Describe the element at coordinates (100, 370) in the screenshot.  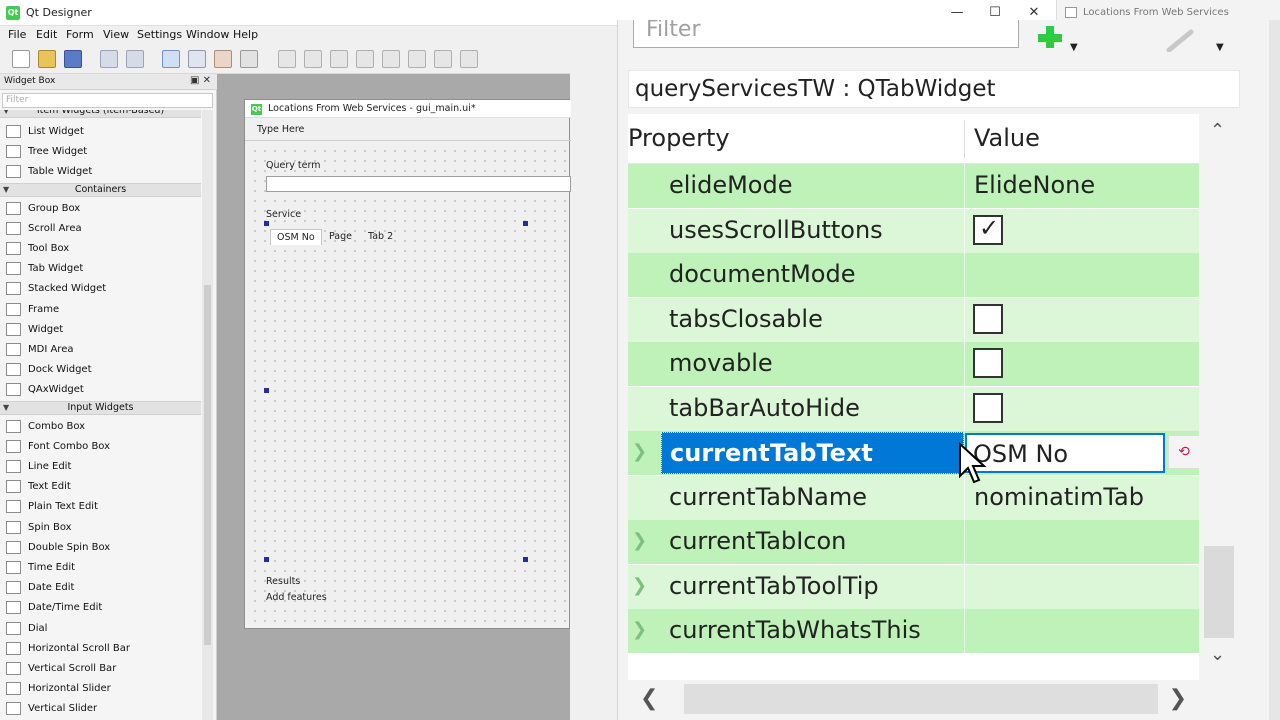
I see `widget-item: Dock Widget` at that location.